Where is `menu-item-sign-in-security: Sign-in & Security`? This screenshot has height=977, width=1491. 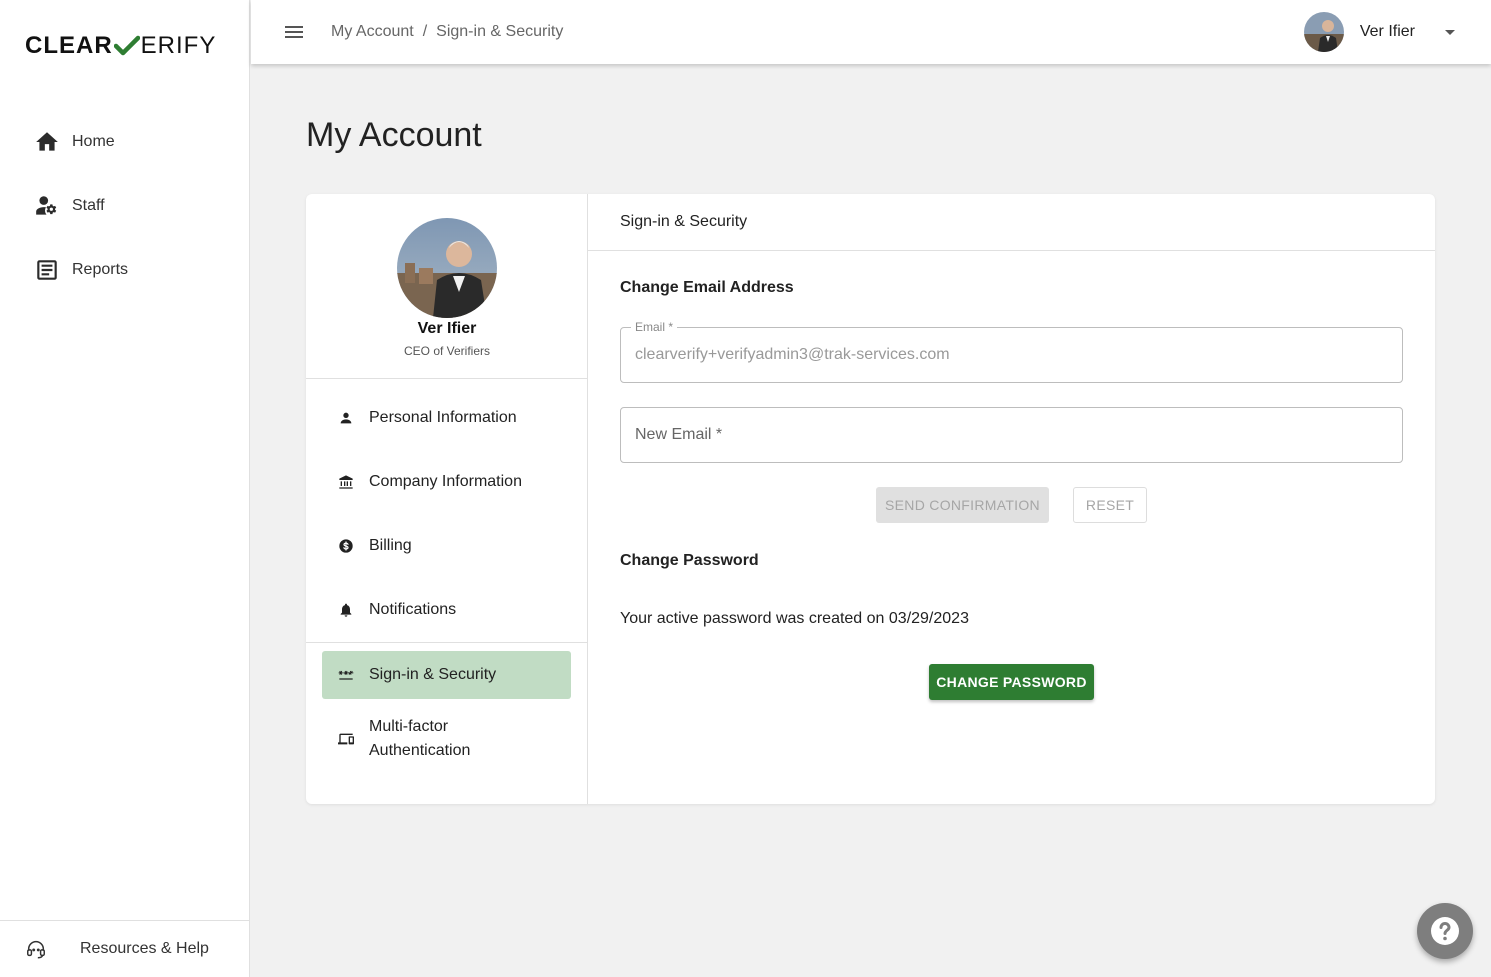
menu-item-sign-in-security: Sign-in & Security is located at coordinates (446, 675).